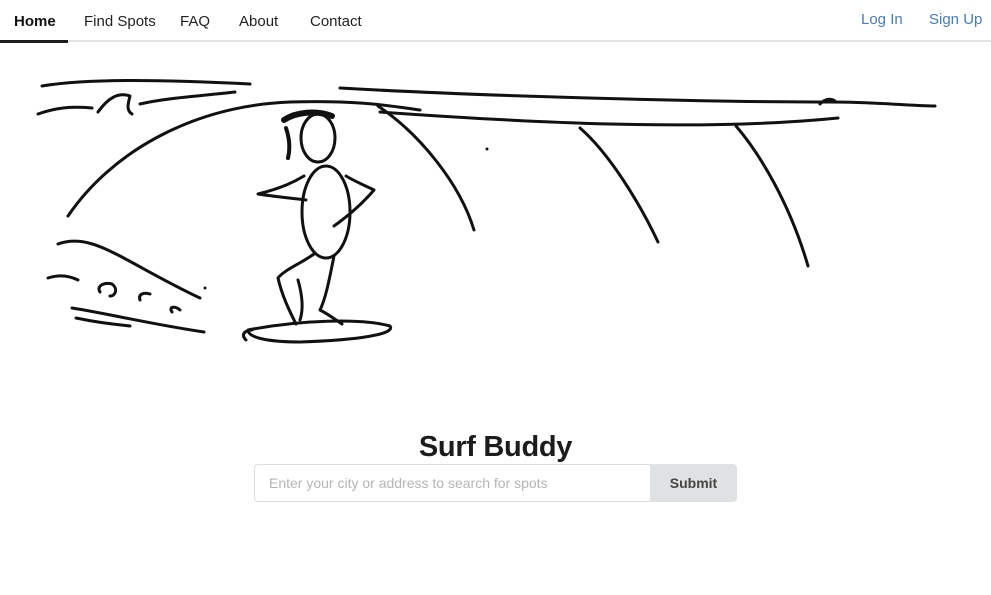  What do you see at coordinates (495, 447) in the screenshot?
I see `page-title: Surf Buddy` at bounding box center [495, 447].